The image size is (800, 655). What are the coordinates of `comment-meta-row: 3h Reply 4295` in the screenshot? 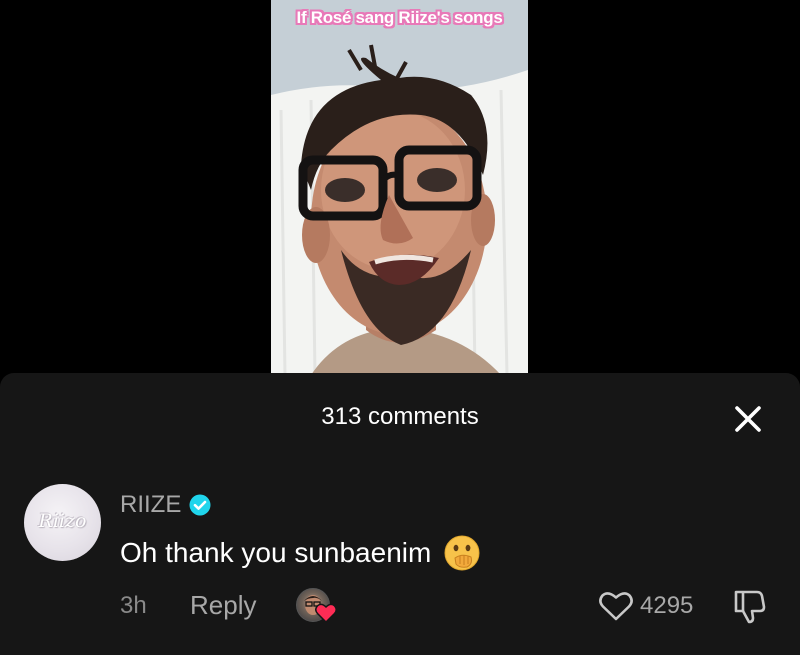 It's located at (450, 606).